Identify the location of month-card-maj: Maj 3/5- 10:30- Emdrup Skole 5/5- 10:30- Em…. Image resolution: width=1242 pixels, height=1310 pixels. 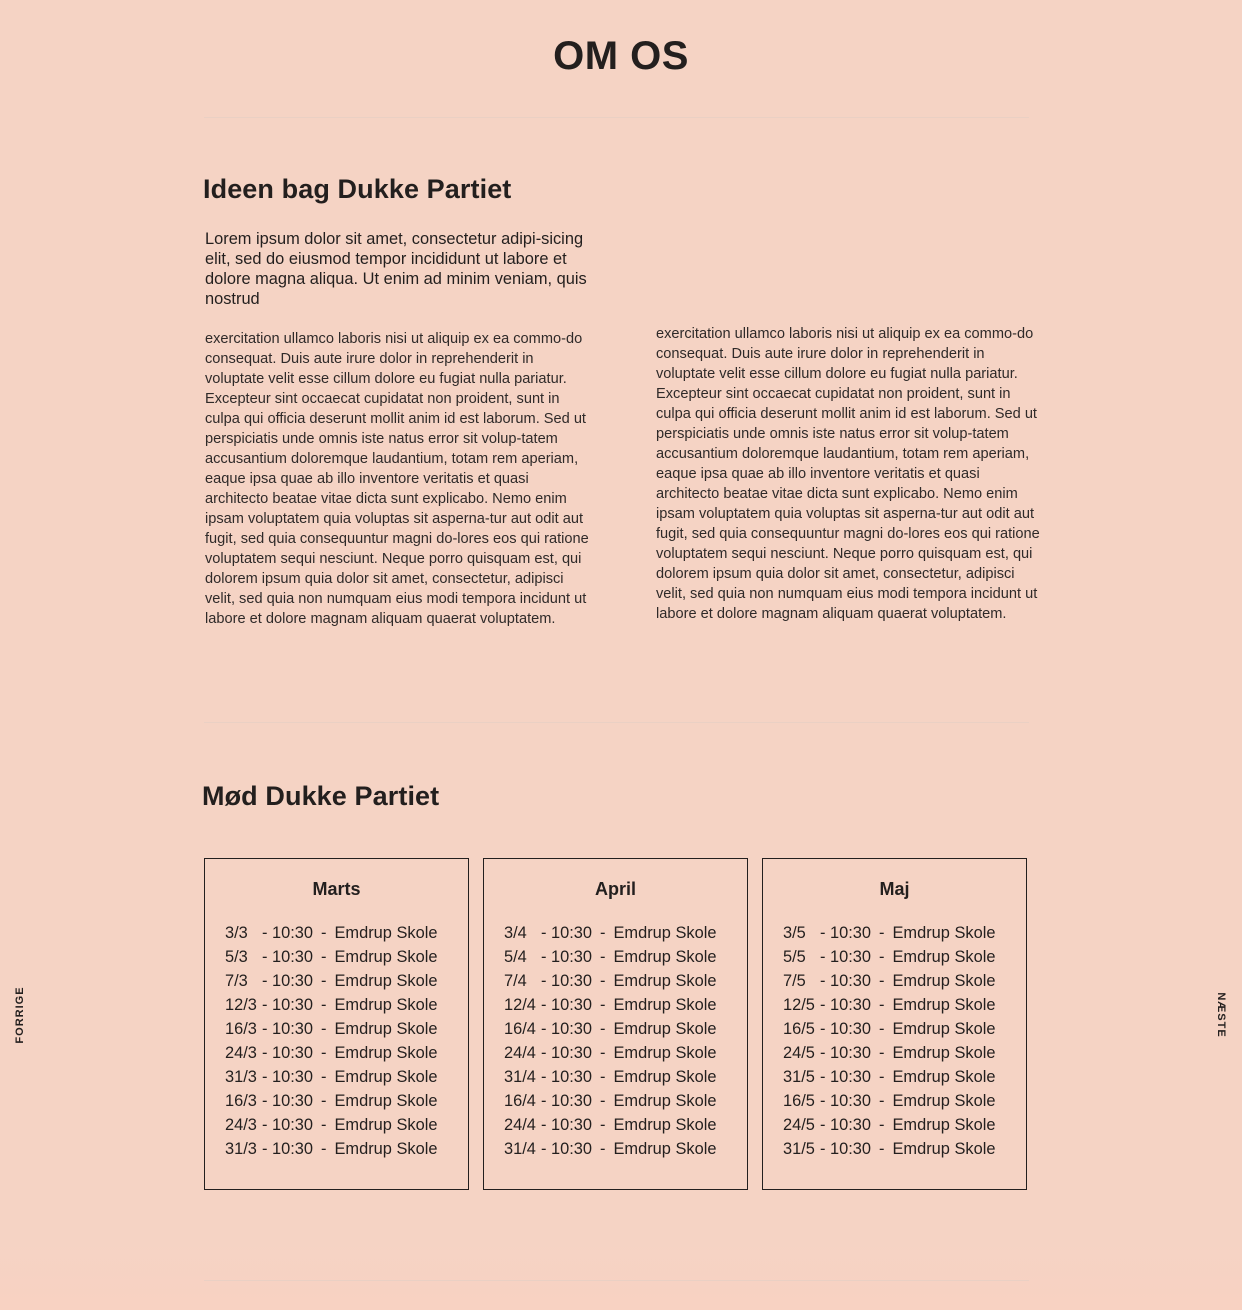
(894, 1024).